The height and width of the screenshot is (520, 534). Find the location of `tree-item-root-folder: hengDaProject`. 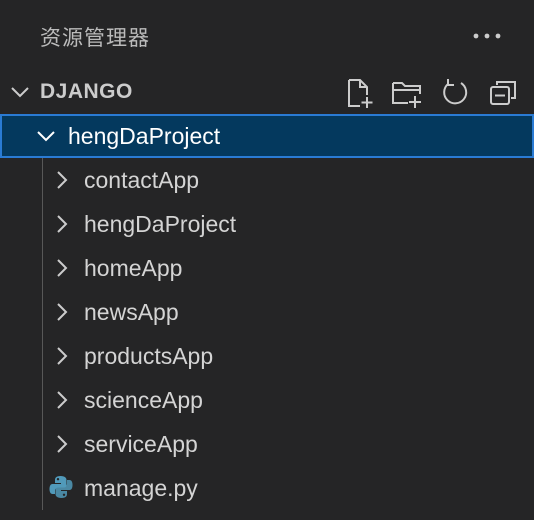

tree-item-root-folder: hengDaProject is located at coordinates (267, 136).